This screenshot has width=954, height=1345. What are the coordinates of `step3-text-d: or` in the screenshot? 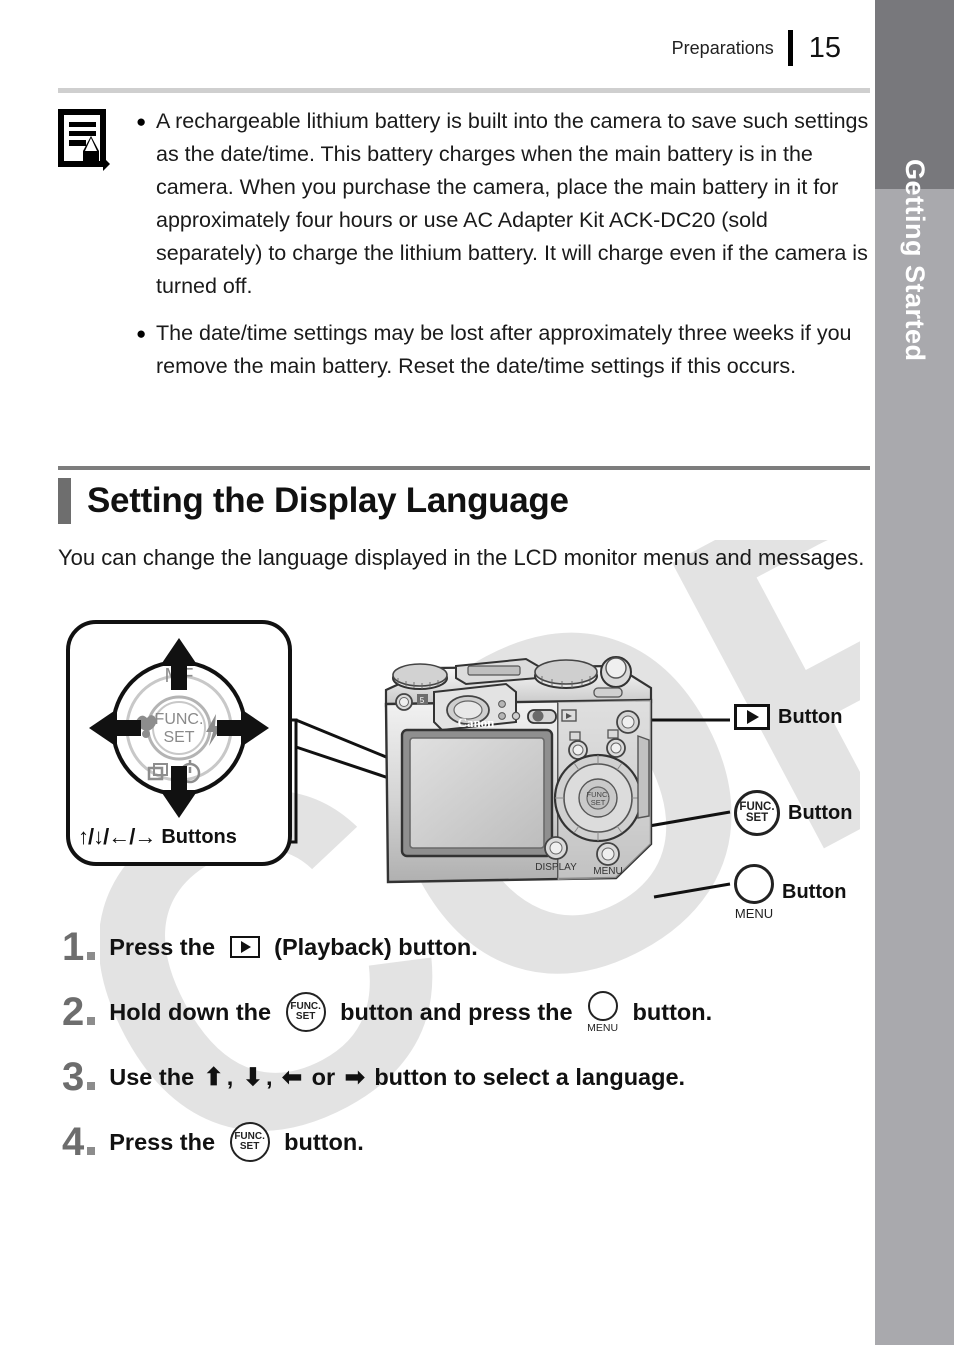 It's located at (323, 1076).